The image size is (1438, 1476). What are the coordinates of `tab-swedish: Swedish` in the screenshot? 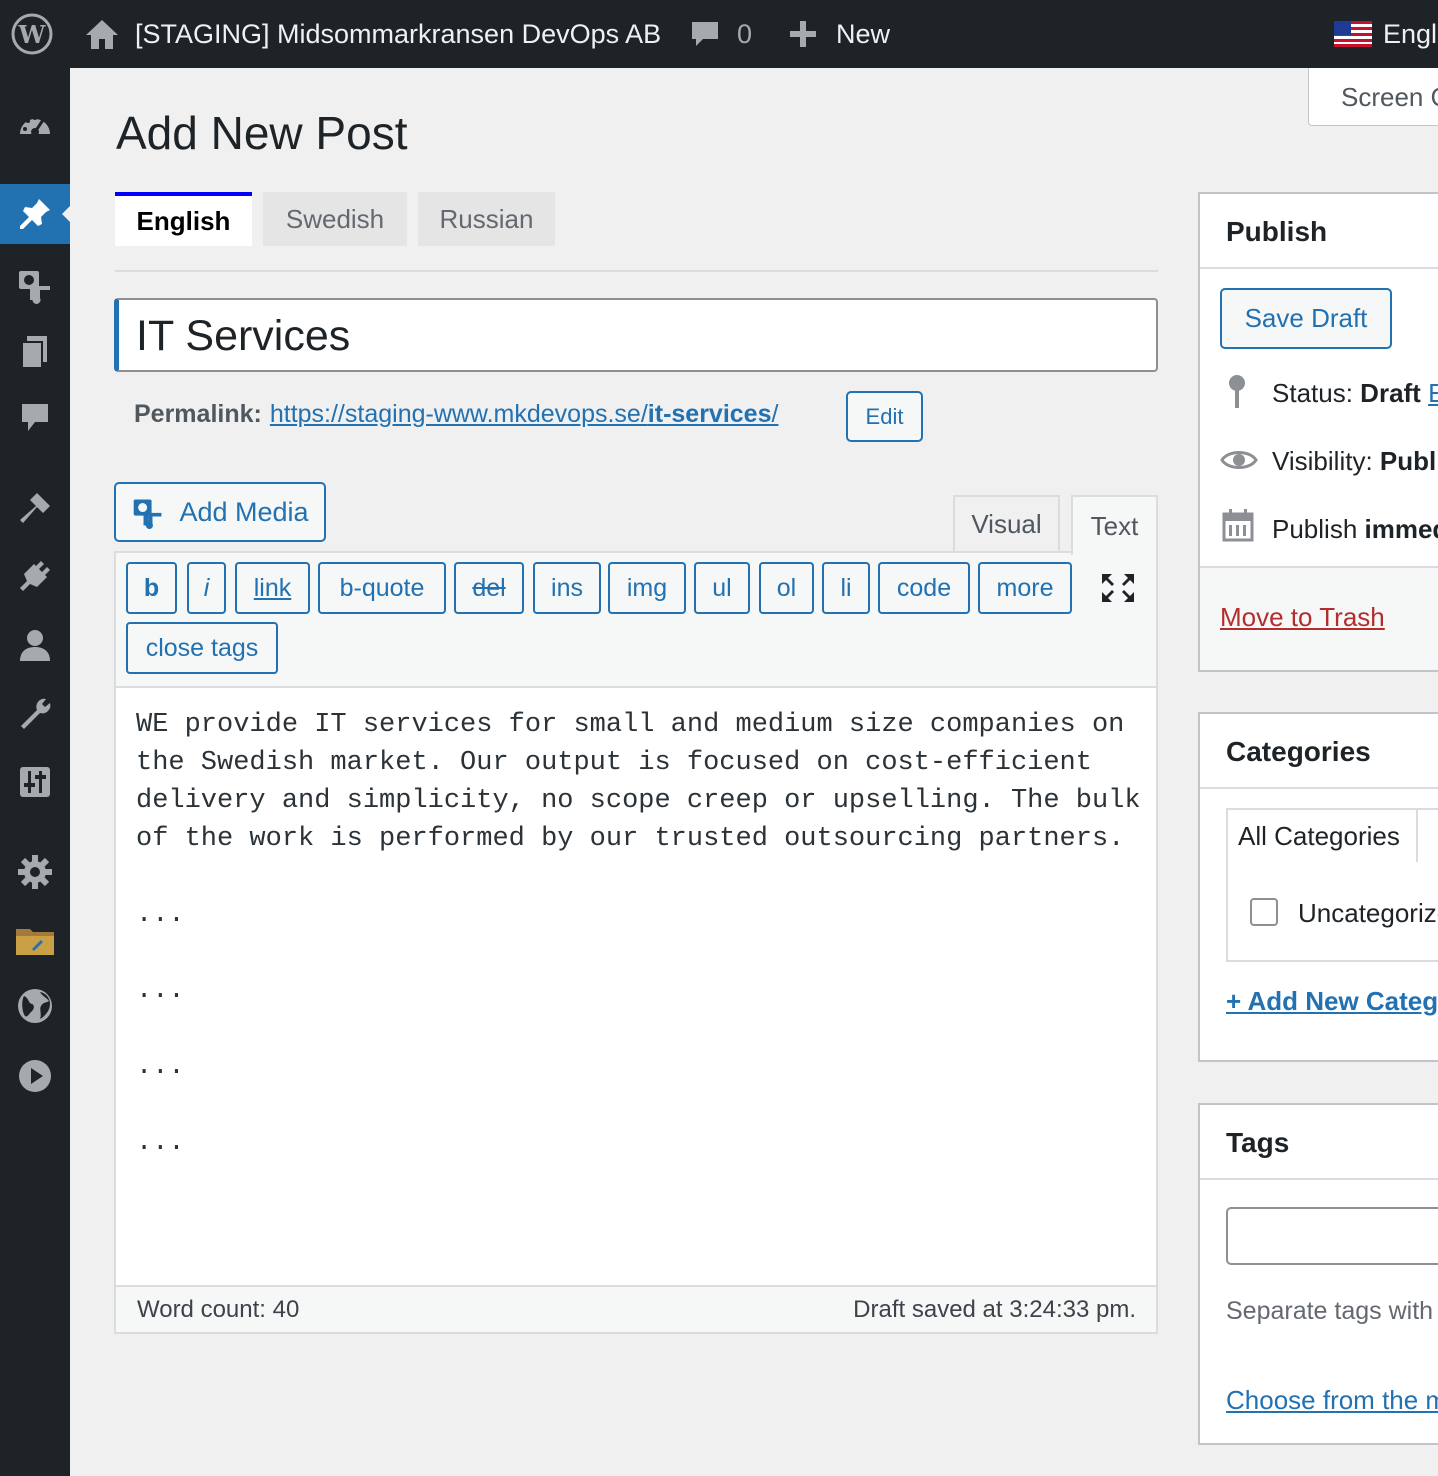 It's located at (335, 219).